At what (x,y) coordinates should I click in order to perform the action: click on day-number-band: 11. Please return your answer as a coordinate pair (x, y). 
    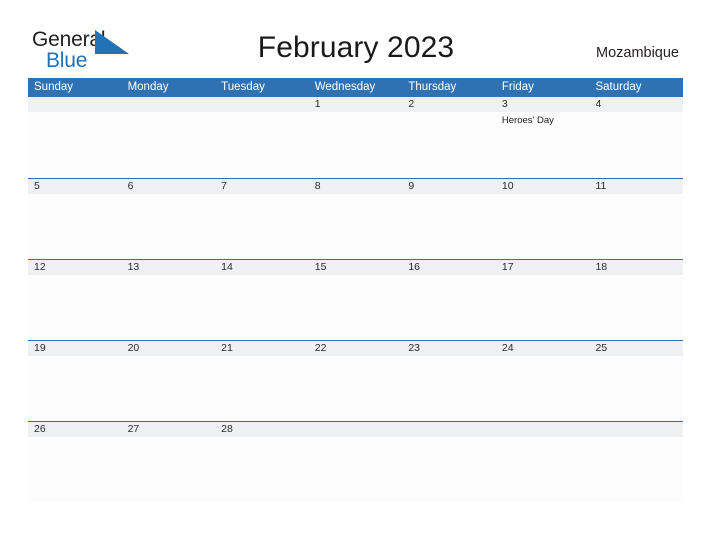
    Looking at the image, I should click on (636, 186).